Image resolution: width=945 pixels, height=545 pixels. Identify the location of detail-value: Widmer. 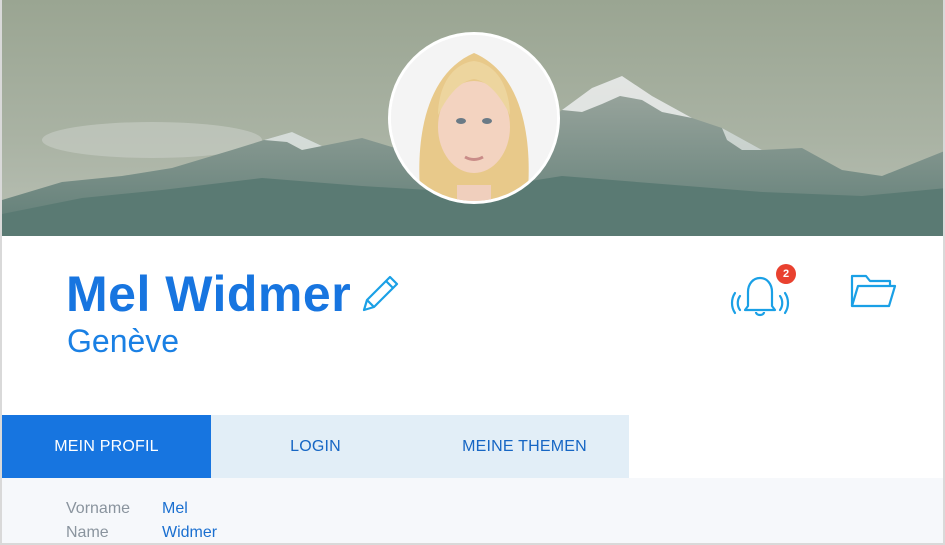
(190, 532).